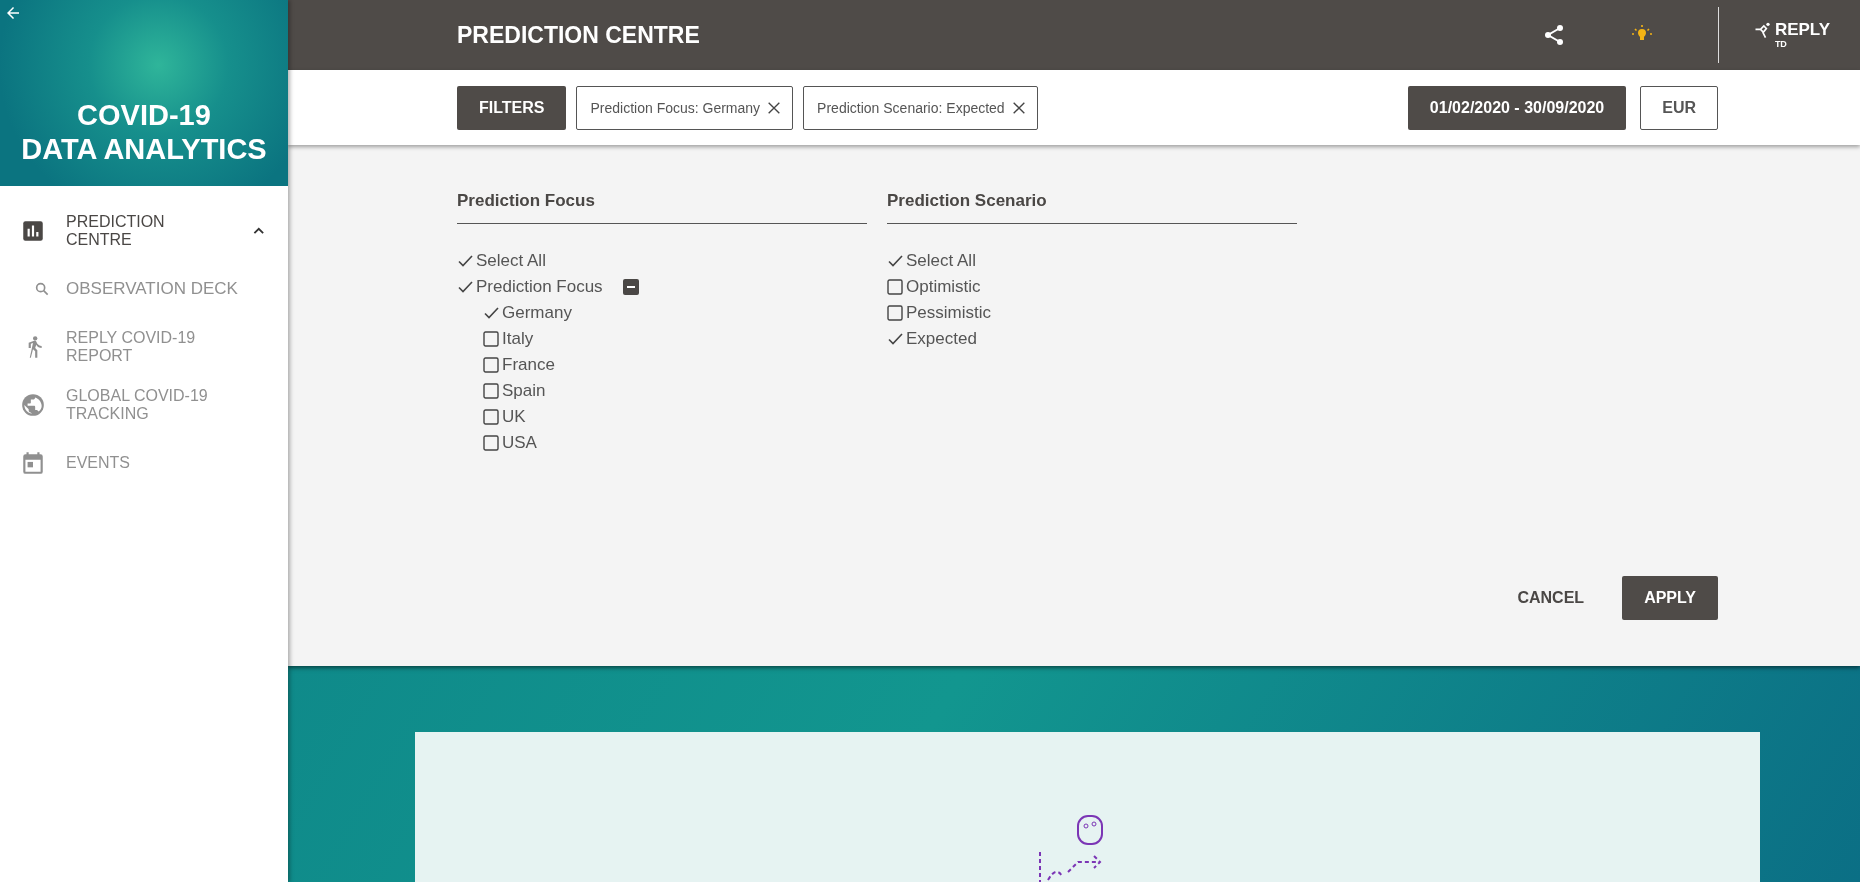  What do you see at coordinates (42, 289) in the screenshot?
I see `search-icon` at bounding box center [42, 289].